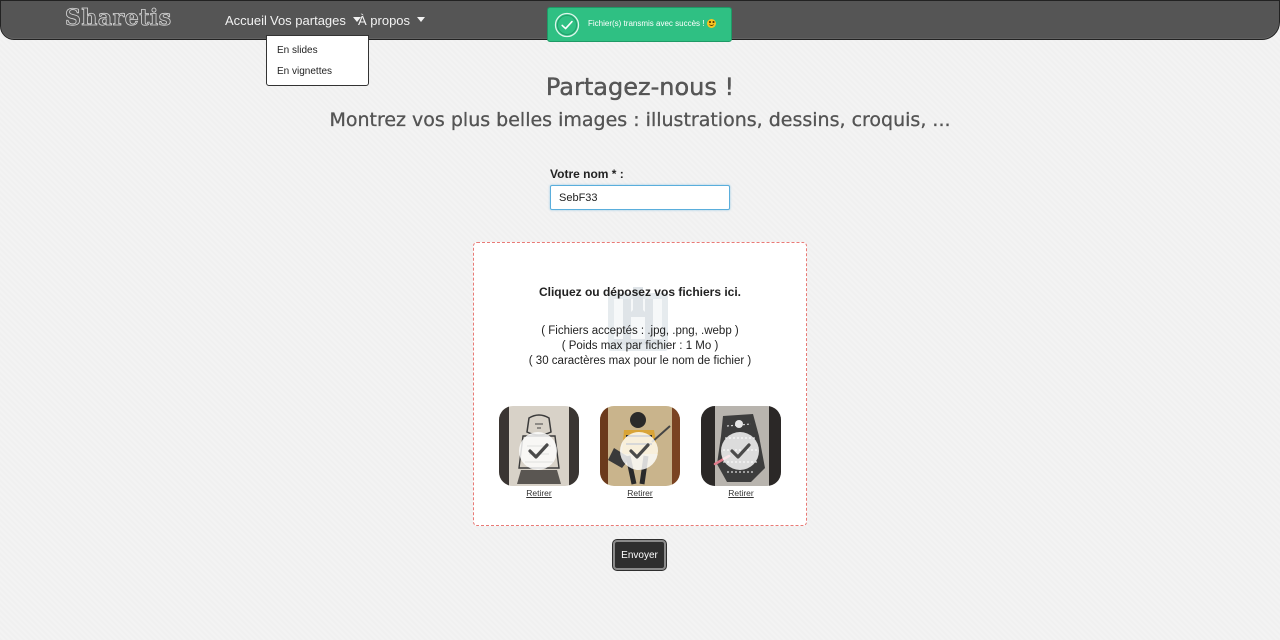 The width and height of the screenshot is (1280, 640). Describe the element at coordinates (118, 18) in the screenshot. I see `brand-logo: Sharetis` at that location.